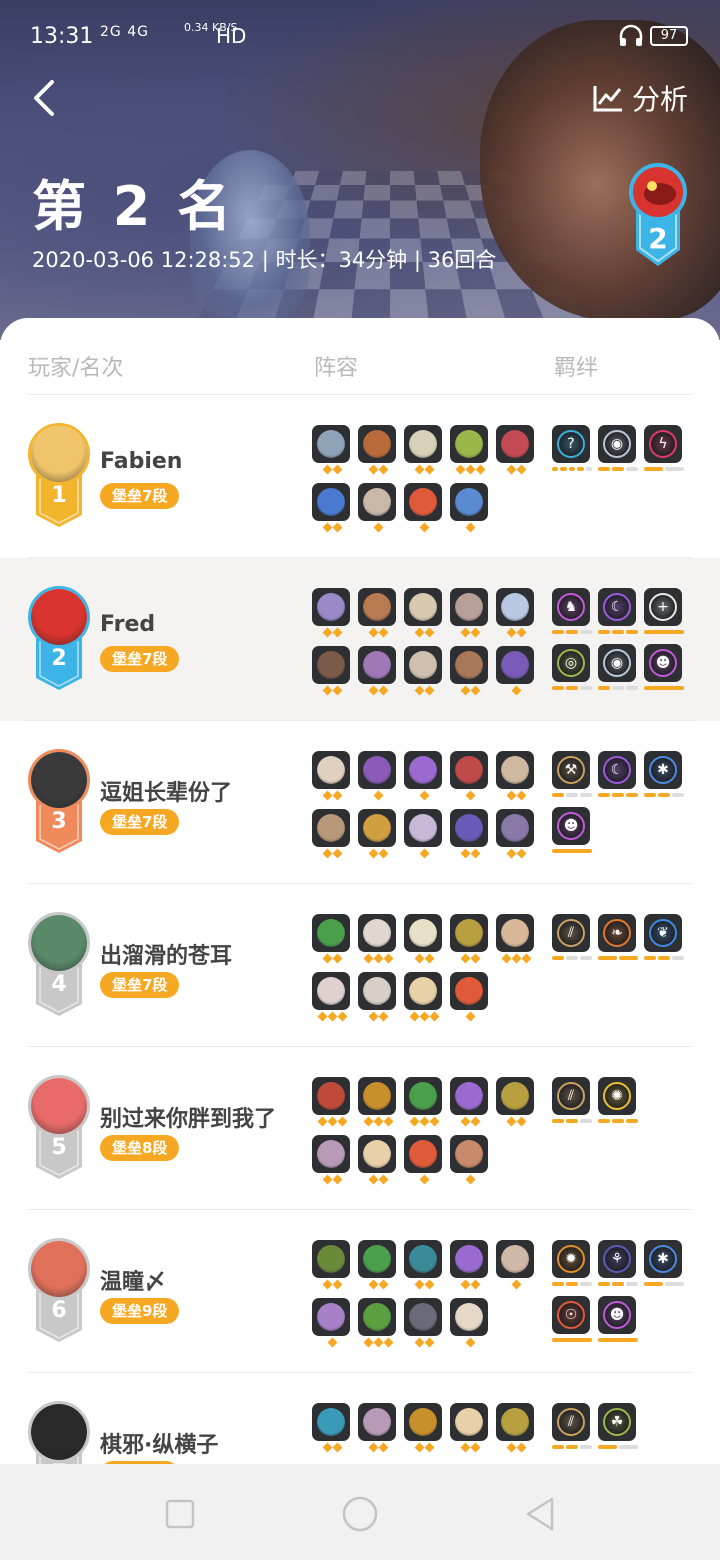  I want to click on synergy-badge: ❧, so click(618, 938).